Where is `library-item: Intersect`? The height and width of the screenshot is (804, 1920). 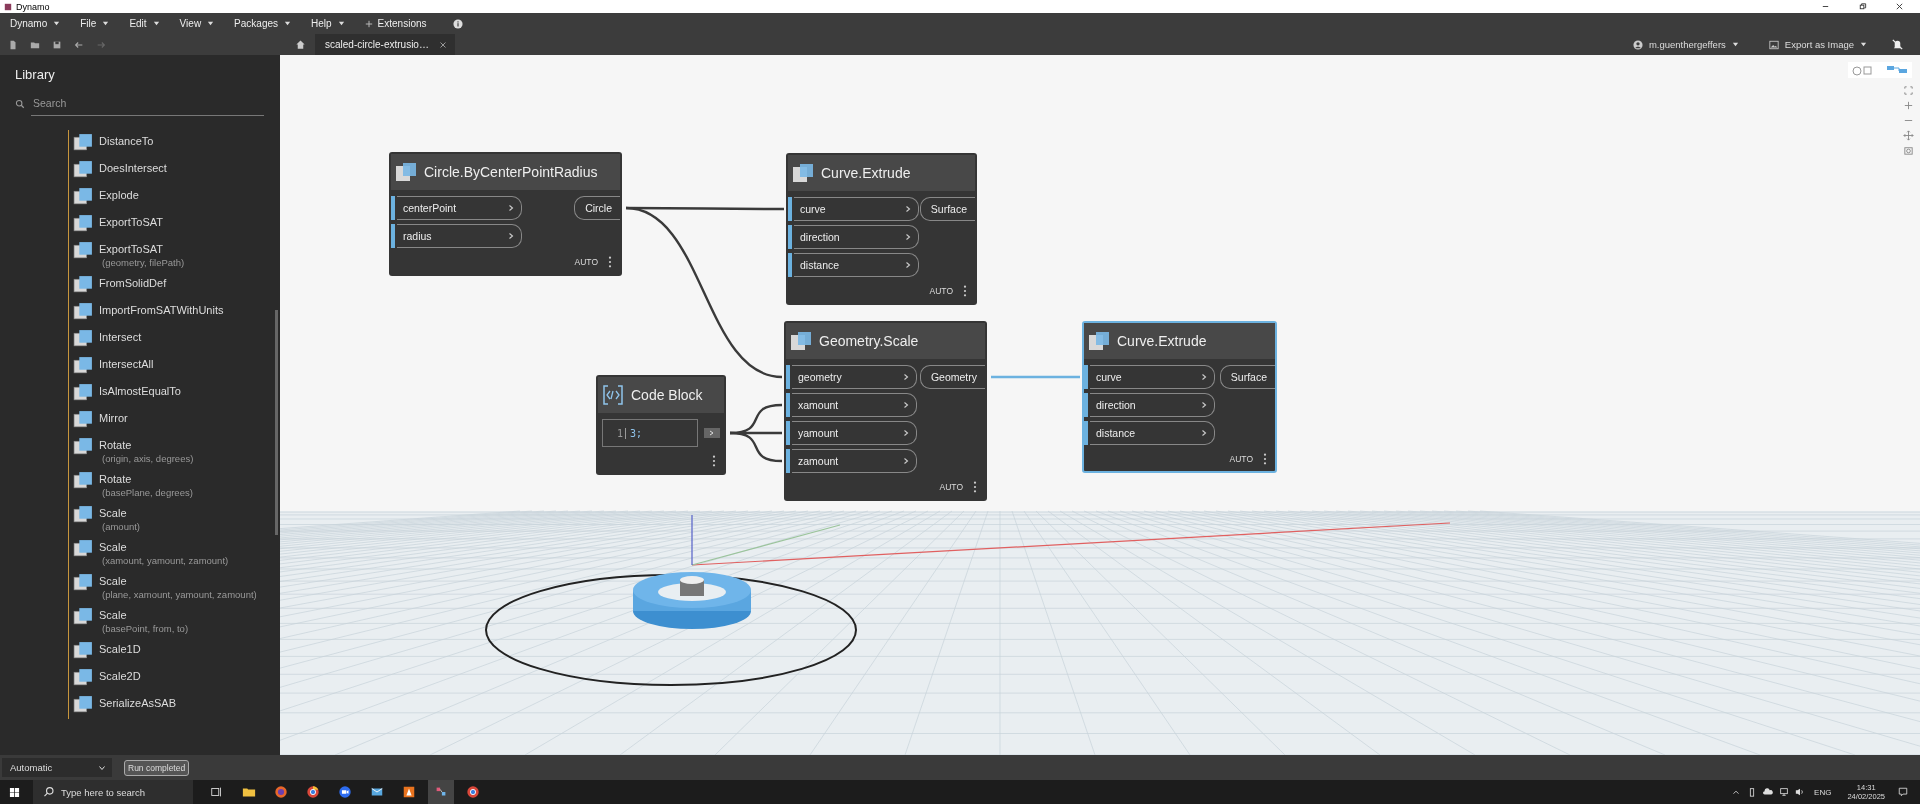
library-item: Intersect is located at coordinates (120, 335).